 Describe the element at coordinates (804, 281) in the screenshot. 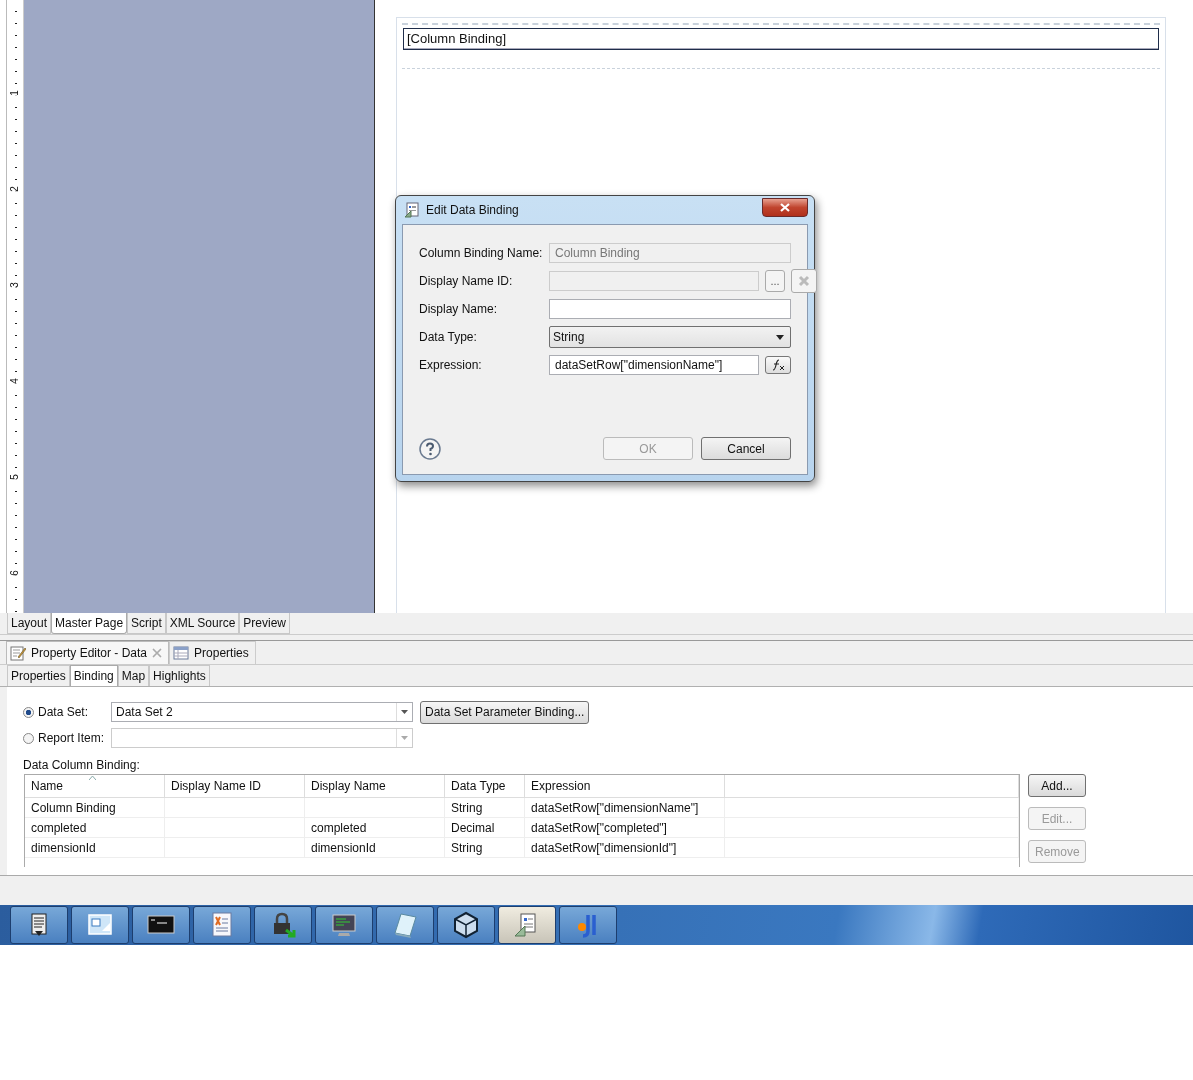

I see `cross-icon` at that location.